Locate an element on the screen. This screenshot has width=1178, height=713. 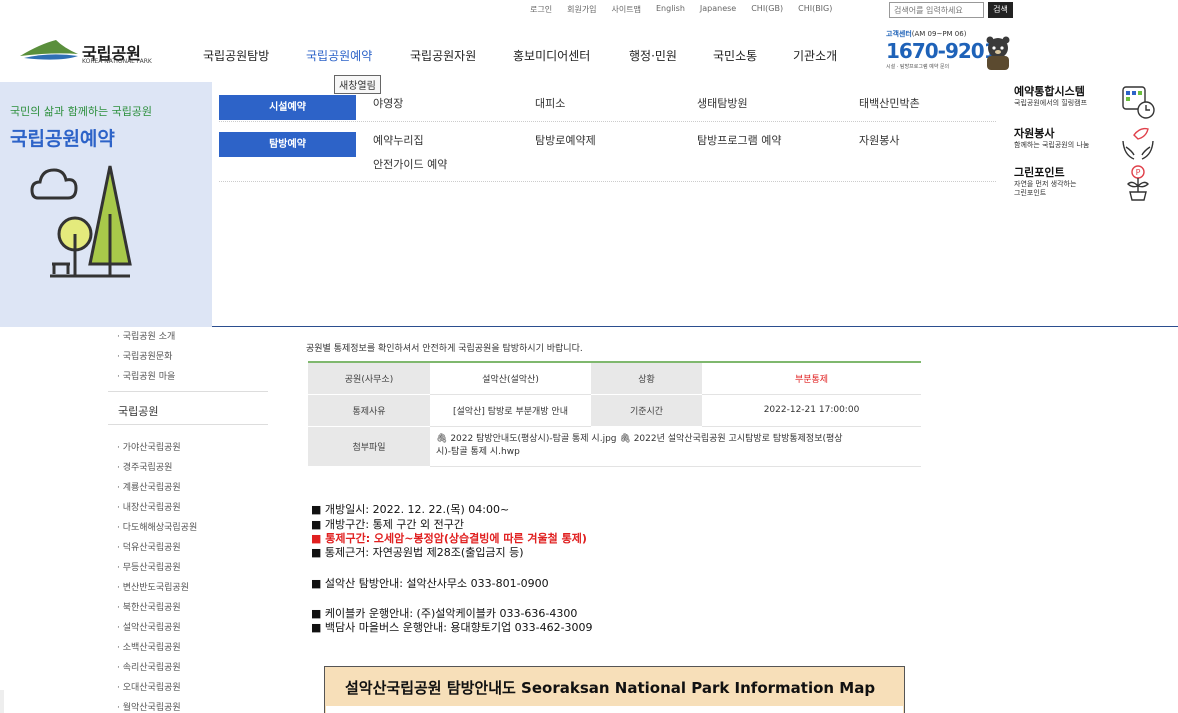
mega-menu-panel: 국민의 삶과 함께하는 국립공원 국립공원예약 is located at coordinates (106, 204).